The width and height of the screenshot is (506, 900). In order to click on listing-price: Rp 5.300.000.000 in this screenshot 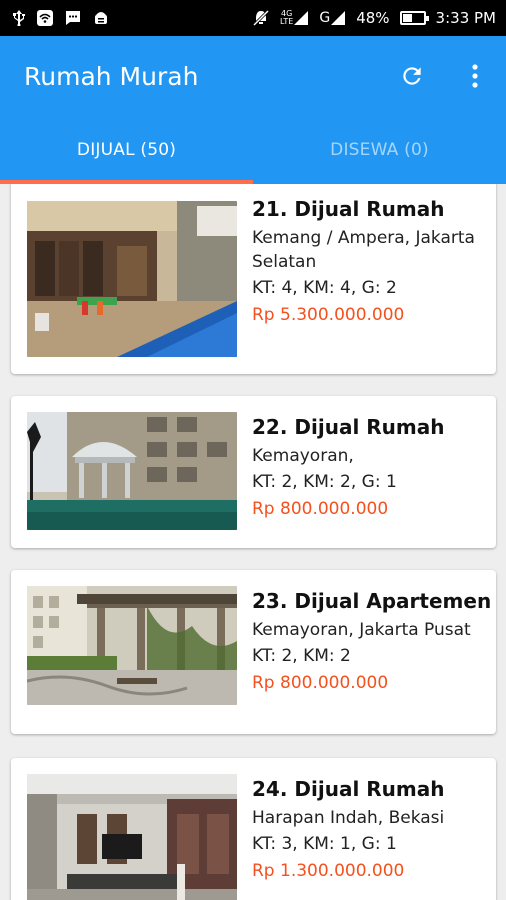, I will do `click(328, 315)`.